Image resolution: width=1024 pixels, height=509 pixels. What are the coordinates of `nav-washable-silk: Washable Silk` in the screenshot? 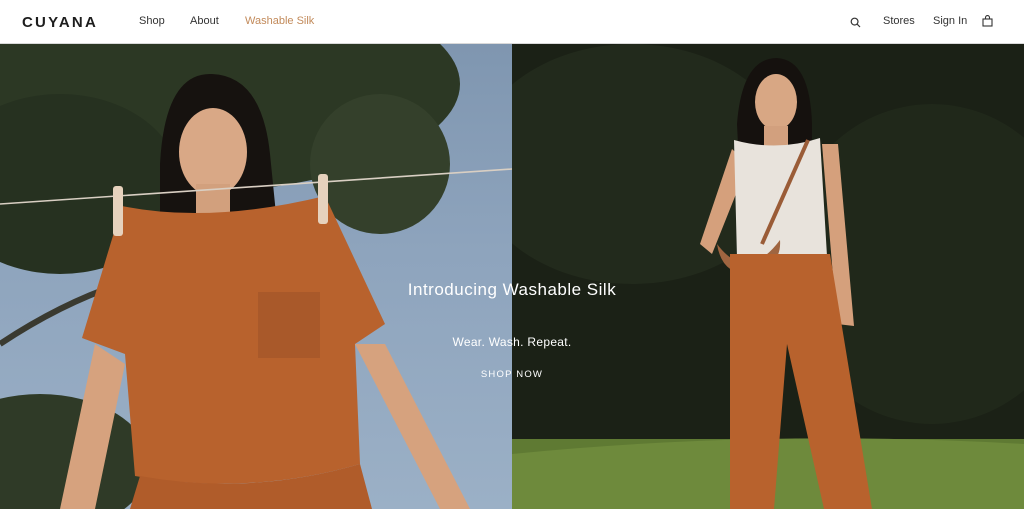 It's located at (279, 21).